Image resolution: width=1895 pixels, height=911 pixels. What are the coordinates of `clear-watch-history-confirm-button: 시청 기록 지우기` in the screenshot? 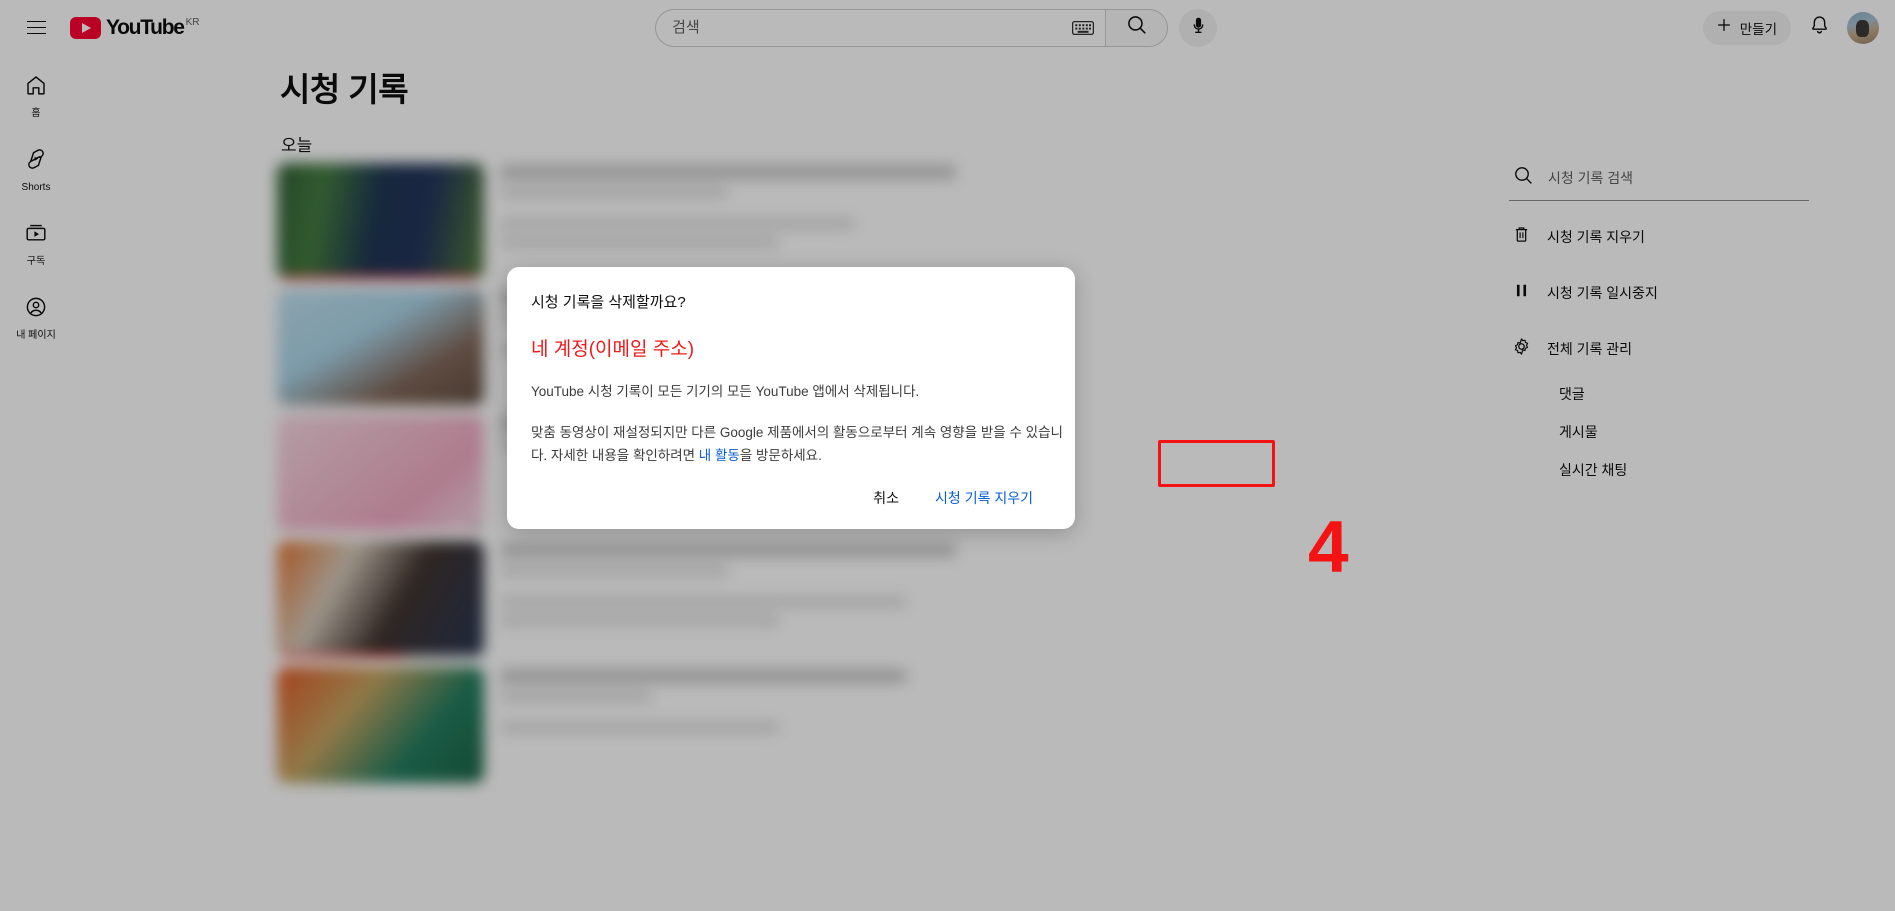 It's located at (984, 498).